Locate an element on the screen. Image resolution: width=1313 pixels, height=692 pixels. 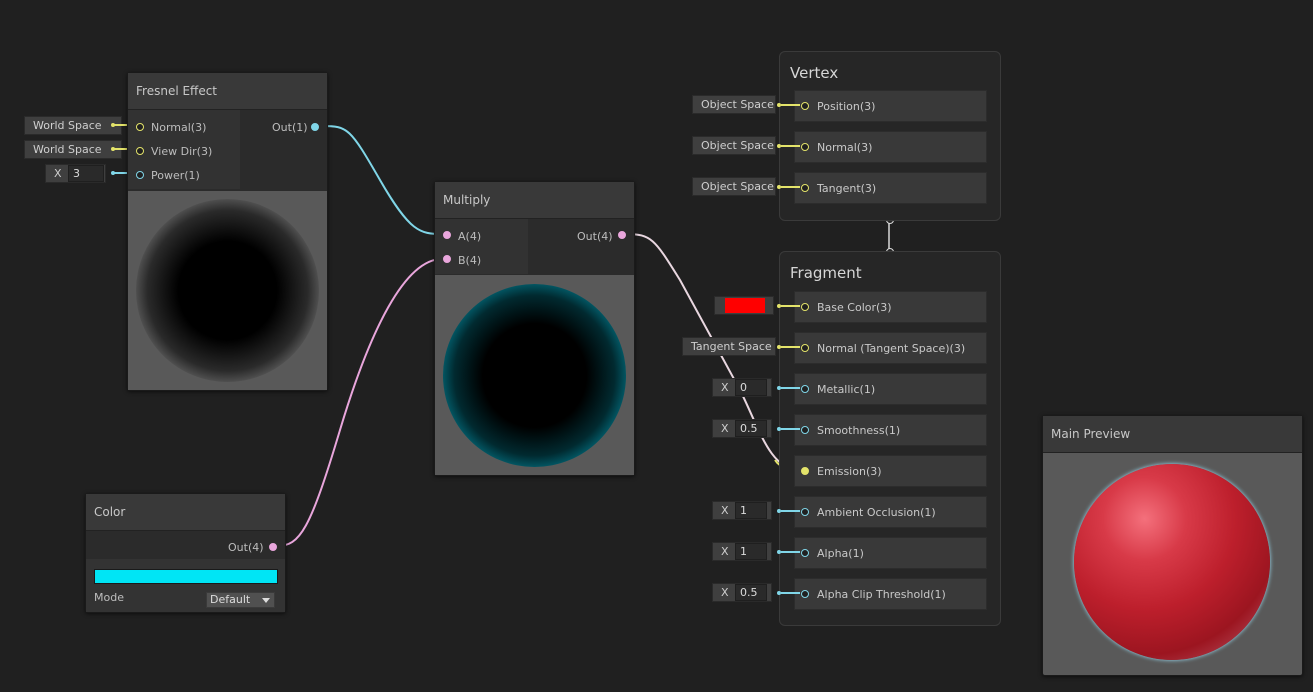
fragment-block-label-7: Alpha Clip Threshold(1) is located at coordinates (881, 594).